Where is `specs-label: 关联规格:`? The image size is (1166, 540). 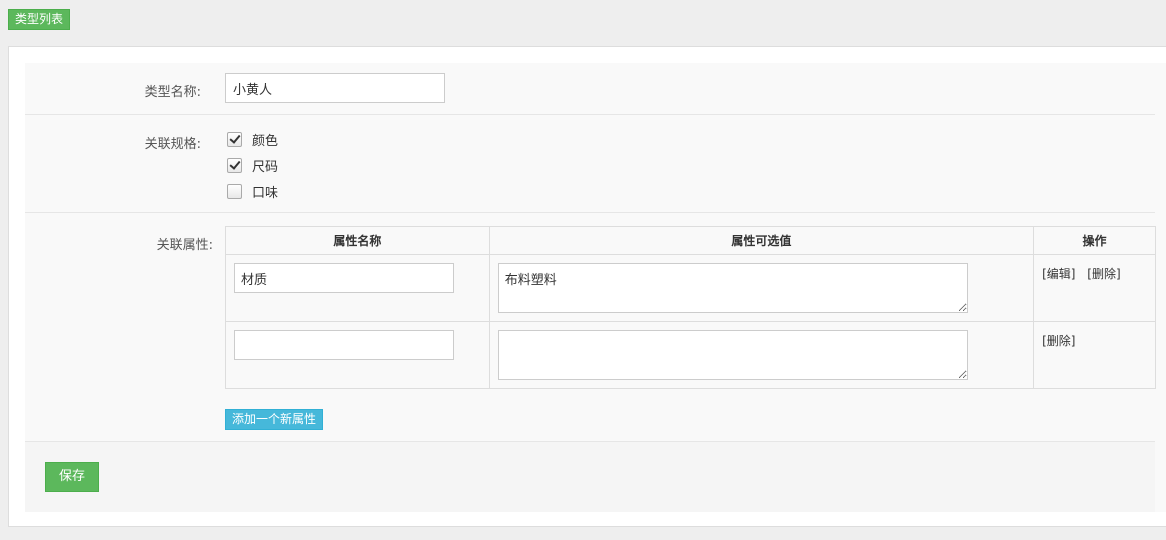 specs-label: 关联规格: is located at coordinates (172, 144).